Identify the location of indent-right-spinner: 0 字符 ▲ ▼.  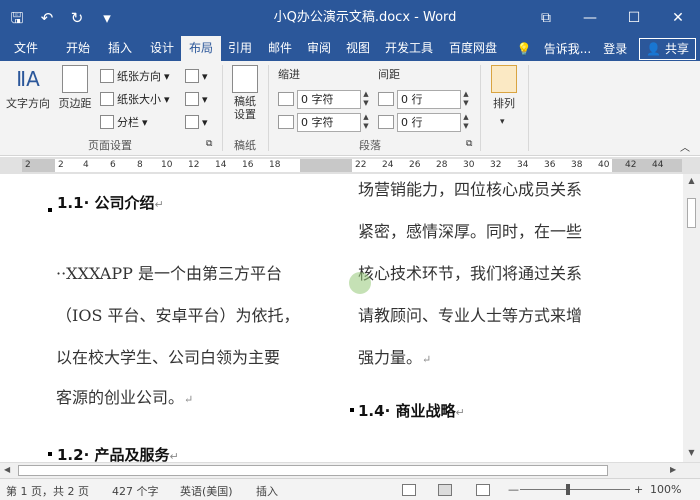
(324, 122).